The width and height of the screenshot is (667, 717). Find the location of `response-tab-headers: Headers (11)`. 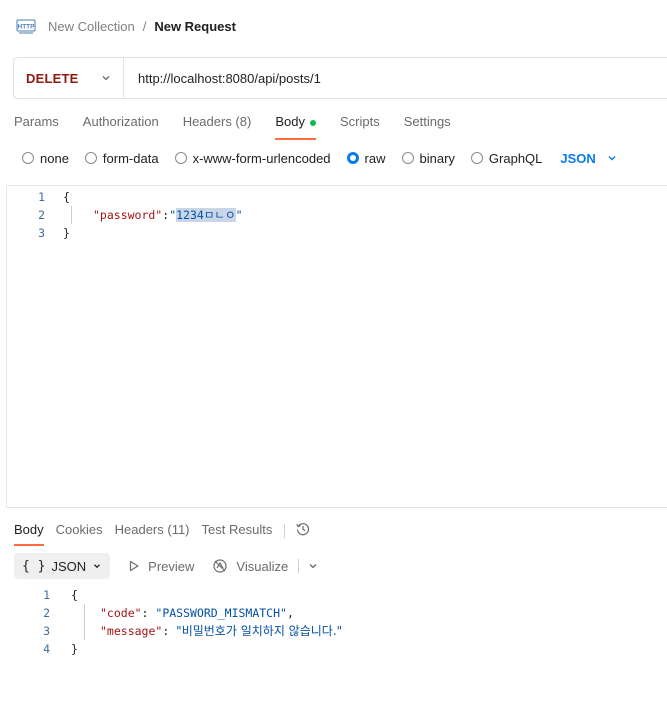

response-tab-headers: Headers (11) is located at coordinates (152, 533).